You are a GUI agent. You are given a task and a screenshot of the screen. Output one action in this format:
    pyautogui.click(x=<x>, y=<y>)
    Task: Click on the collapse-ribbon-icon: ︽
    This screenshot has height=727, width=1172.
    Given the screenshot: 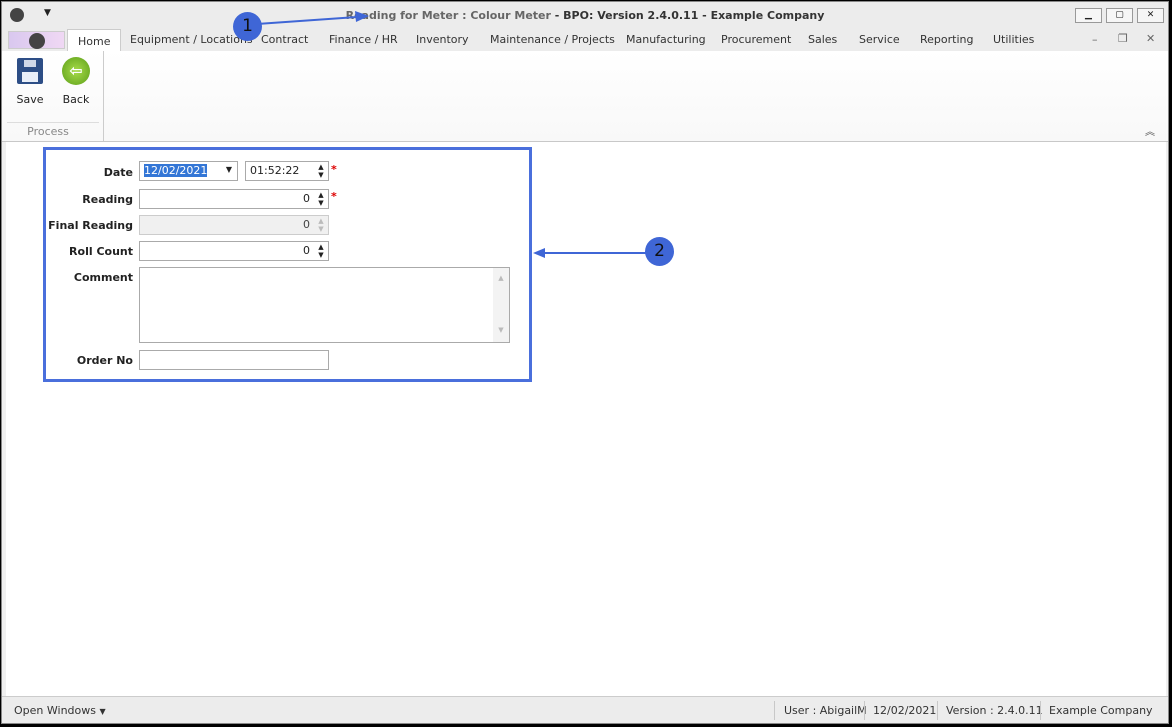 What is the action you would take?
    pyautogui.click(x=1150, y=130)
    